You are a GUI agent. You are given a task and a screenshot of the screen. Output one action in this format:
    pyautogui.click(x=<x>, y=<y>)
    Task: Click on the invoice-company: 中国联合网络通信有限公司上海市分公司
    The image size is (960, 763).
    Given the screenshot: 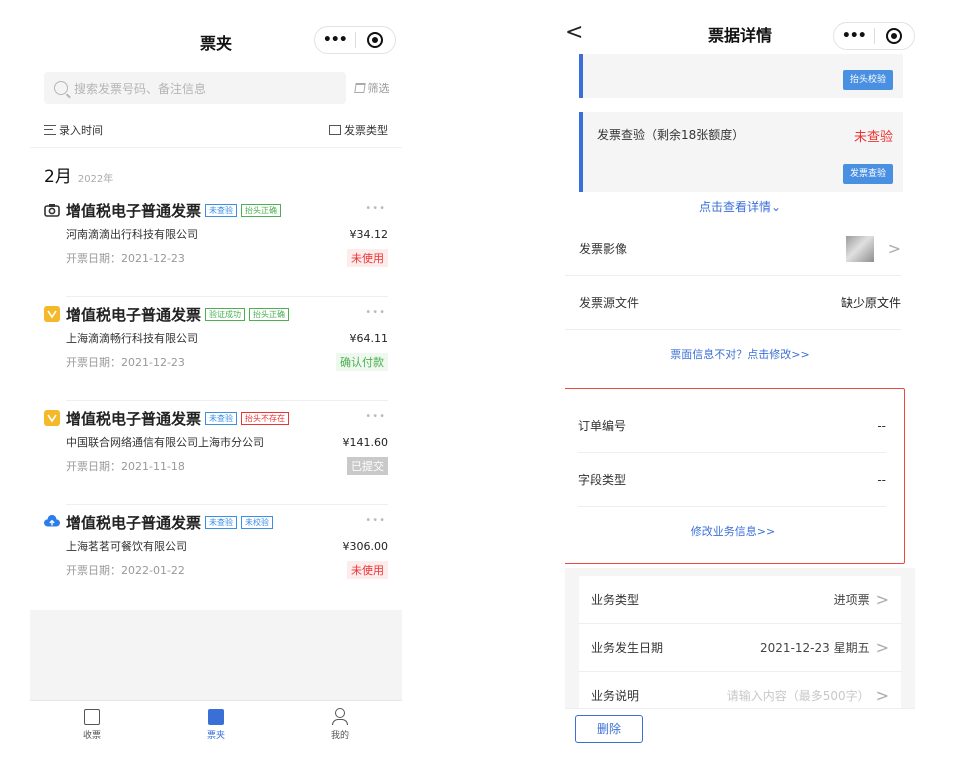 What is the action you would take?
    pyautogui.click(x=165, y=442)
    